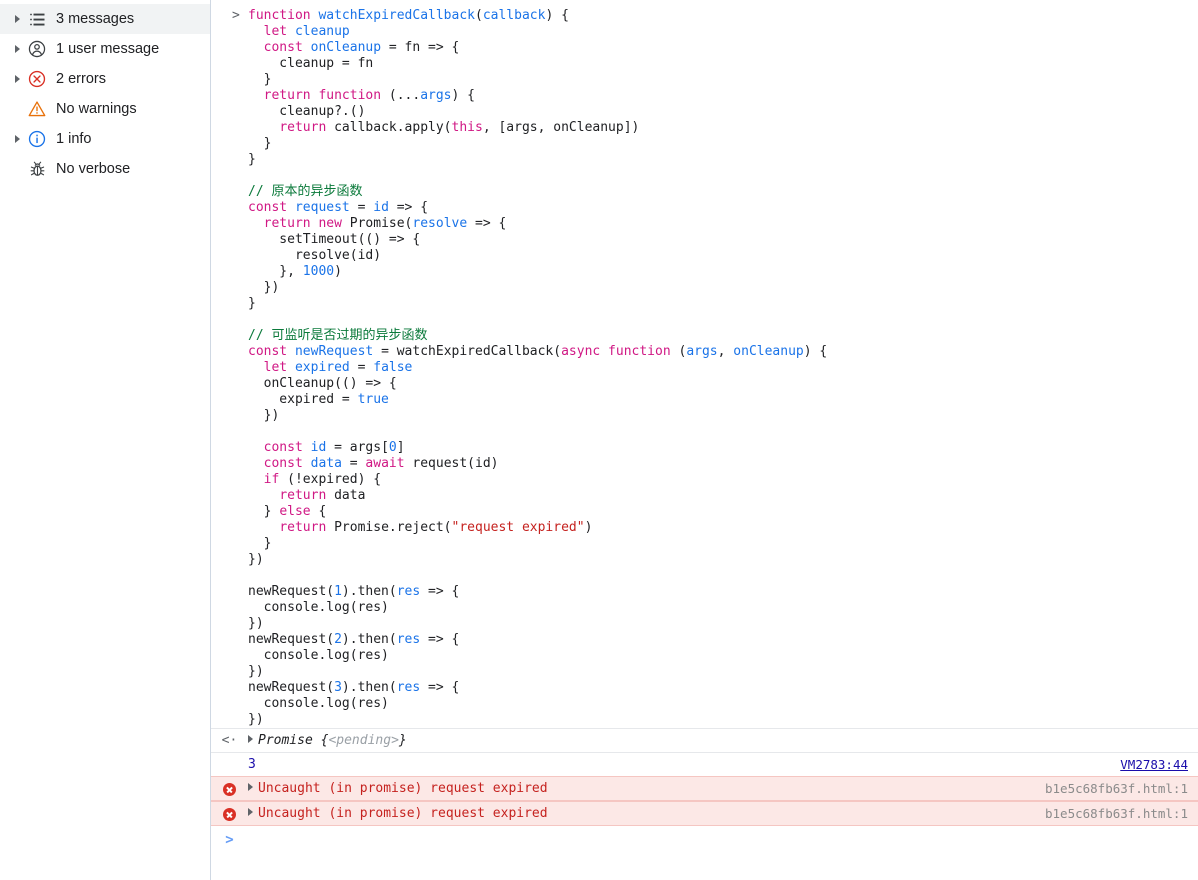  I want to click on code-token: await, so click(385, 463).